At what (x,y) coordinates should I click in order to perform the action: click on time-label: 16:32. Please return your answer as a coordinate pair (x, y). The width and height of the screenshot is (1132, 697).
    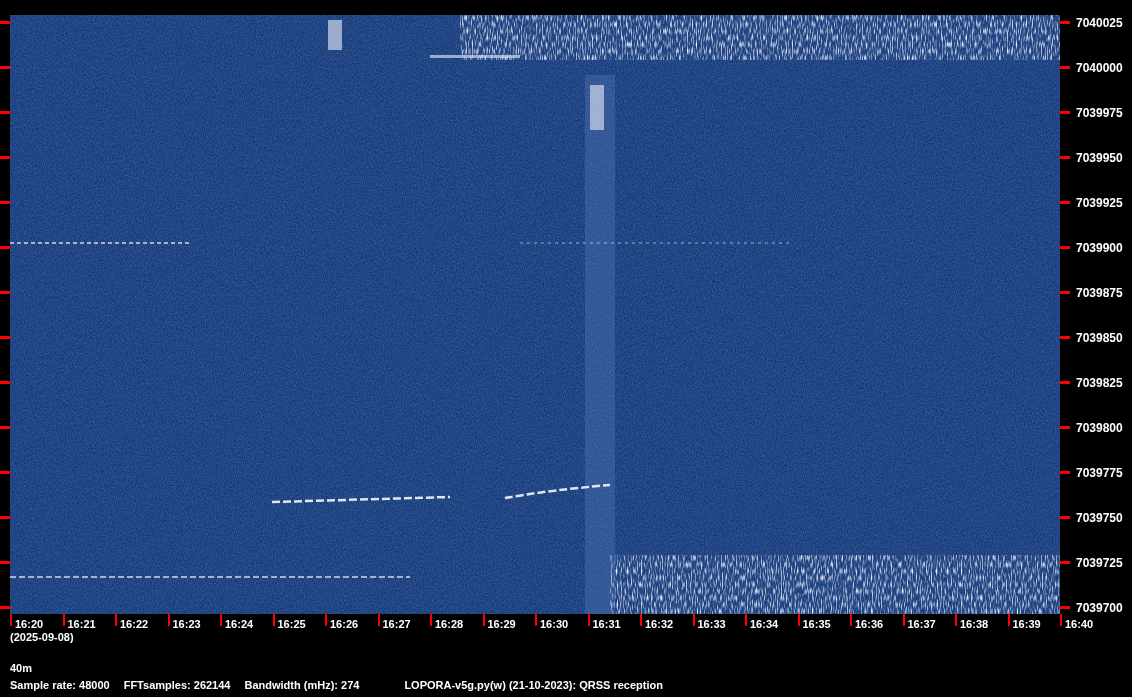
    Looking at the image, I should click on (659, 624).